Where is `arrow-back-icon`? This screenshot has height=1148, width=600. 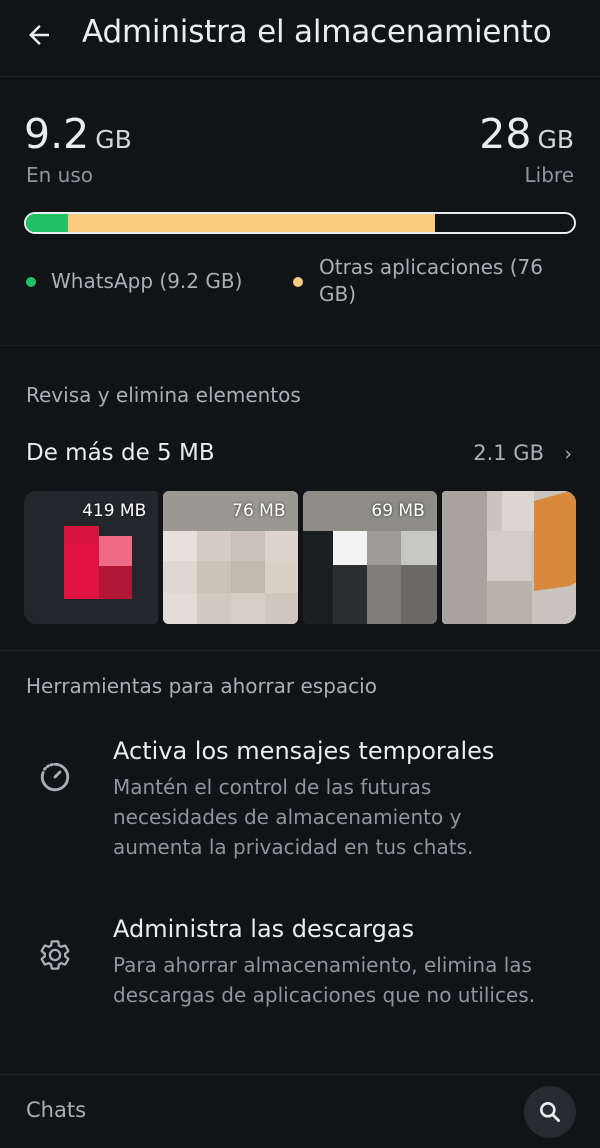 arrow-back-icon is located at coordinates (39, 35).